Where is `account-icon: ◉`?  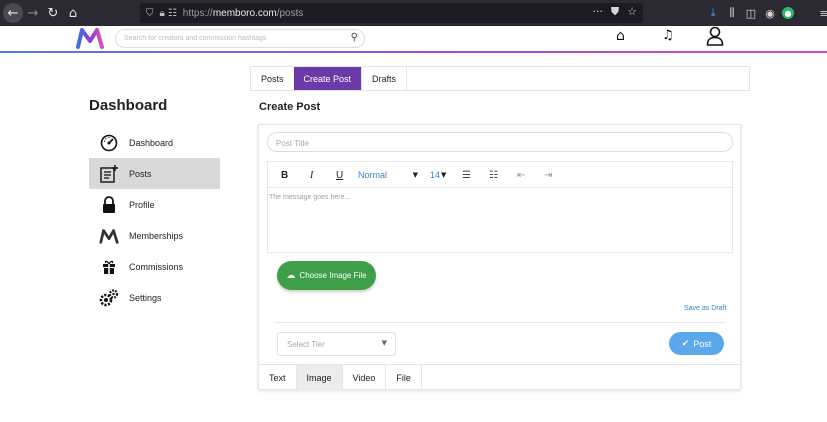
account-icon: ◉ is located at coordinates (770, 13).